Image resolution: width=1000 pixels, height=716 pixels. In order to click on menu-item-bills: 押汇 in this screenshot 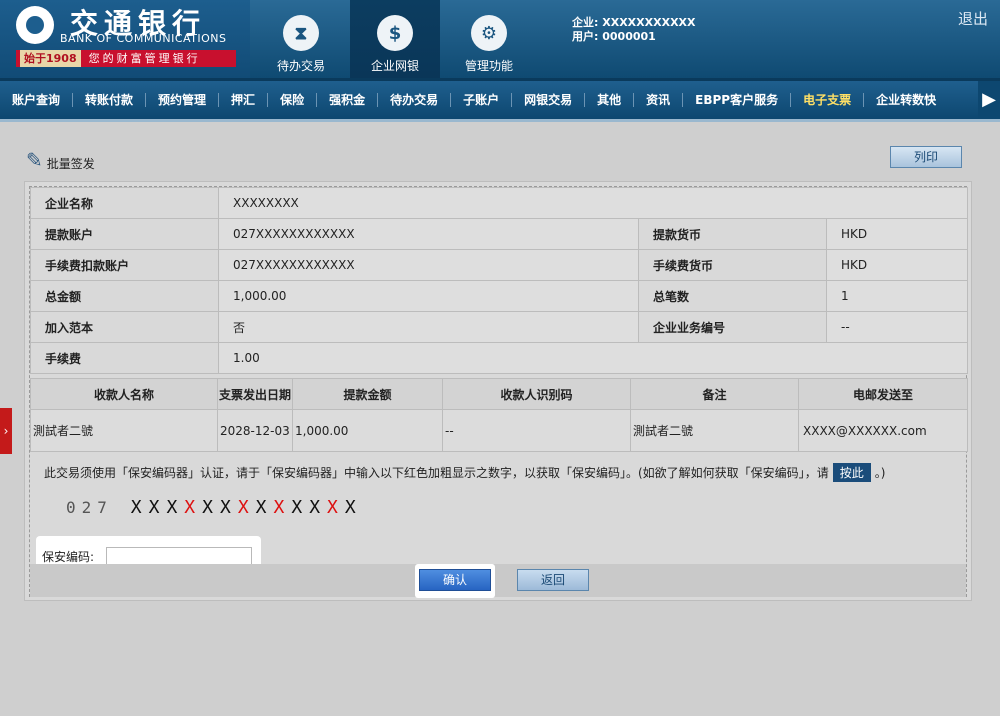, I will do `click(244, 100)`.